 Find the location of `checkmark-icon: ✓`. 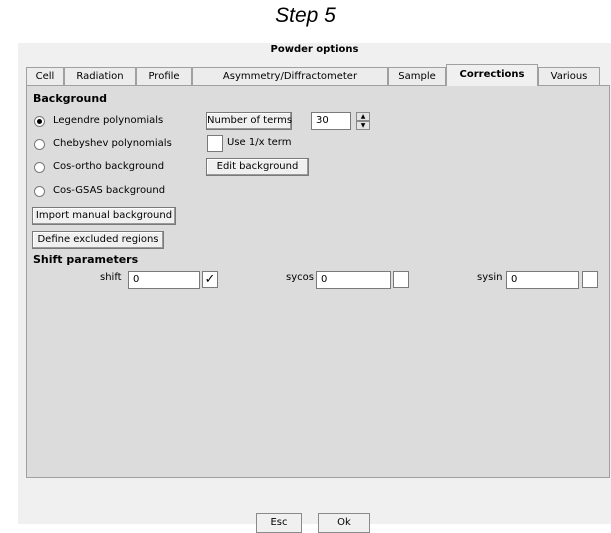

checkmark-icon: ✓ is located at coordinates (210, 279).